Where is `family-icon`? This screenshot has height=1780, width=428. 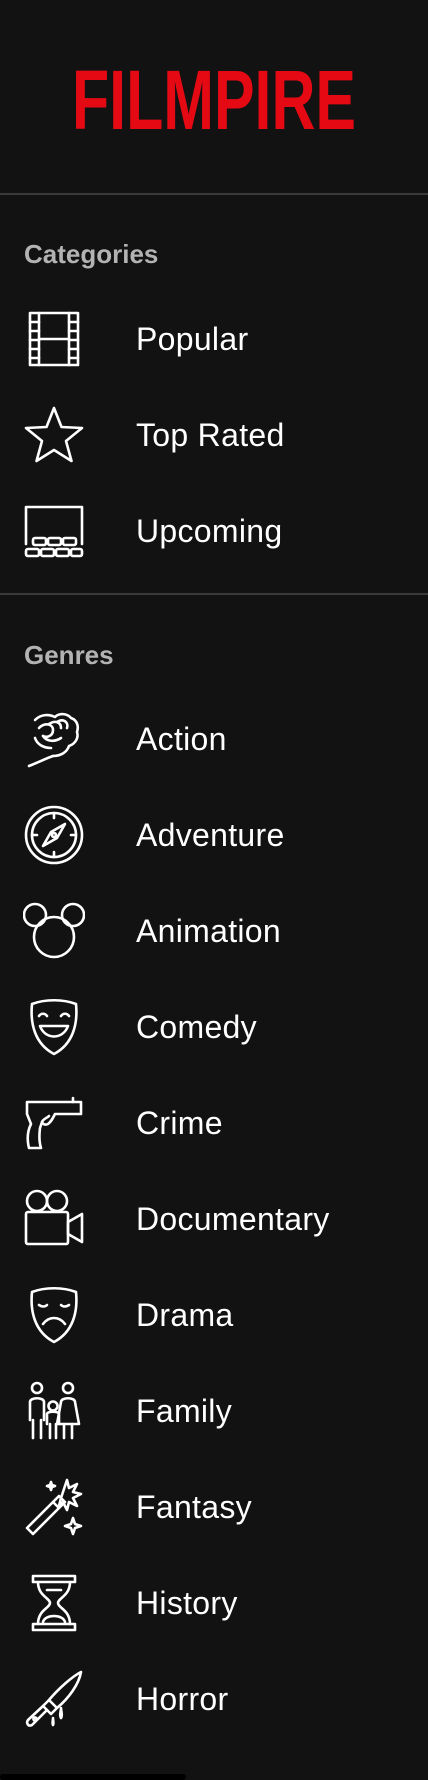 family-icon is located at coordinates (54, 1411).